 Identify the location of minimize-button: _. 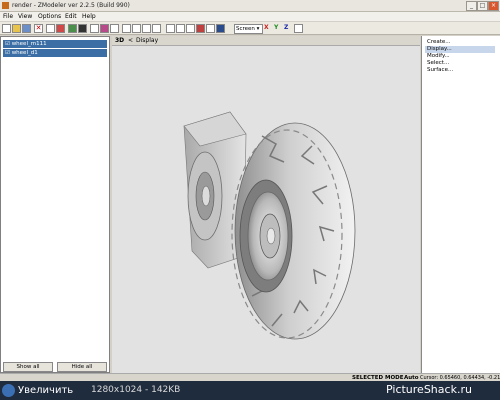
(471, 6).